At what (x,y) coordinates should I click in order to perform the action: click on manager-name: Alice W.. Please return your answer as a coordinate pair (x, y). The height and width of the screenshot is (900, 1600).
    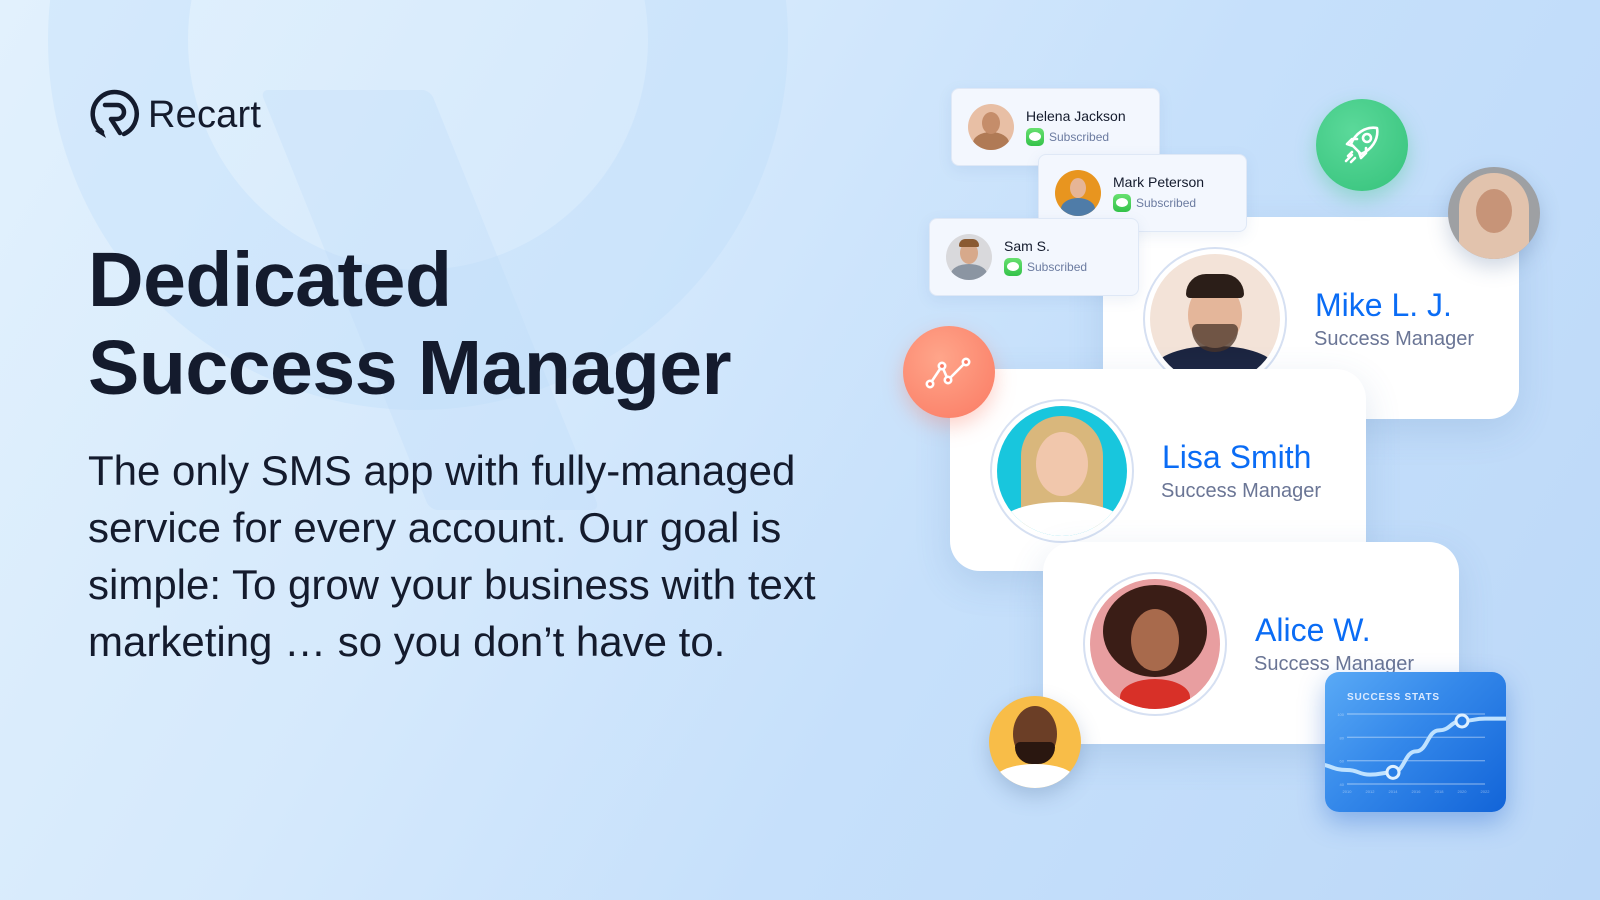
    Looking at the image, I should click on (1313, 630).